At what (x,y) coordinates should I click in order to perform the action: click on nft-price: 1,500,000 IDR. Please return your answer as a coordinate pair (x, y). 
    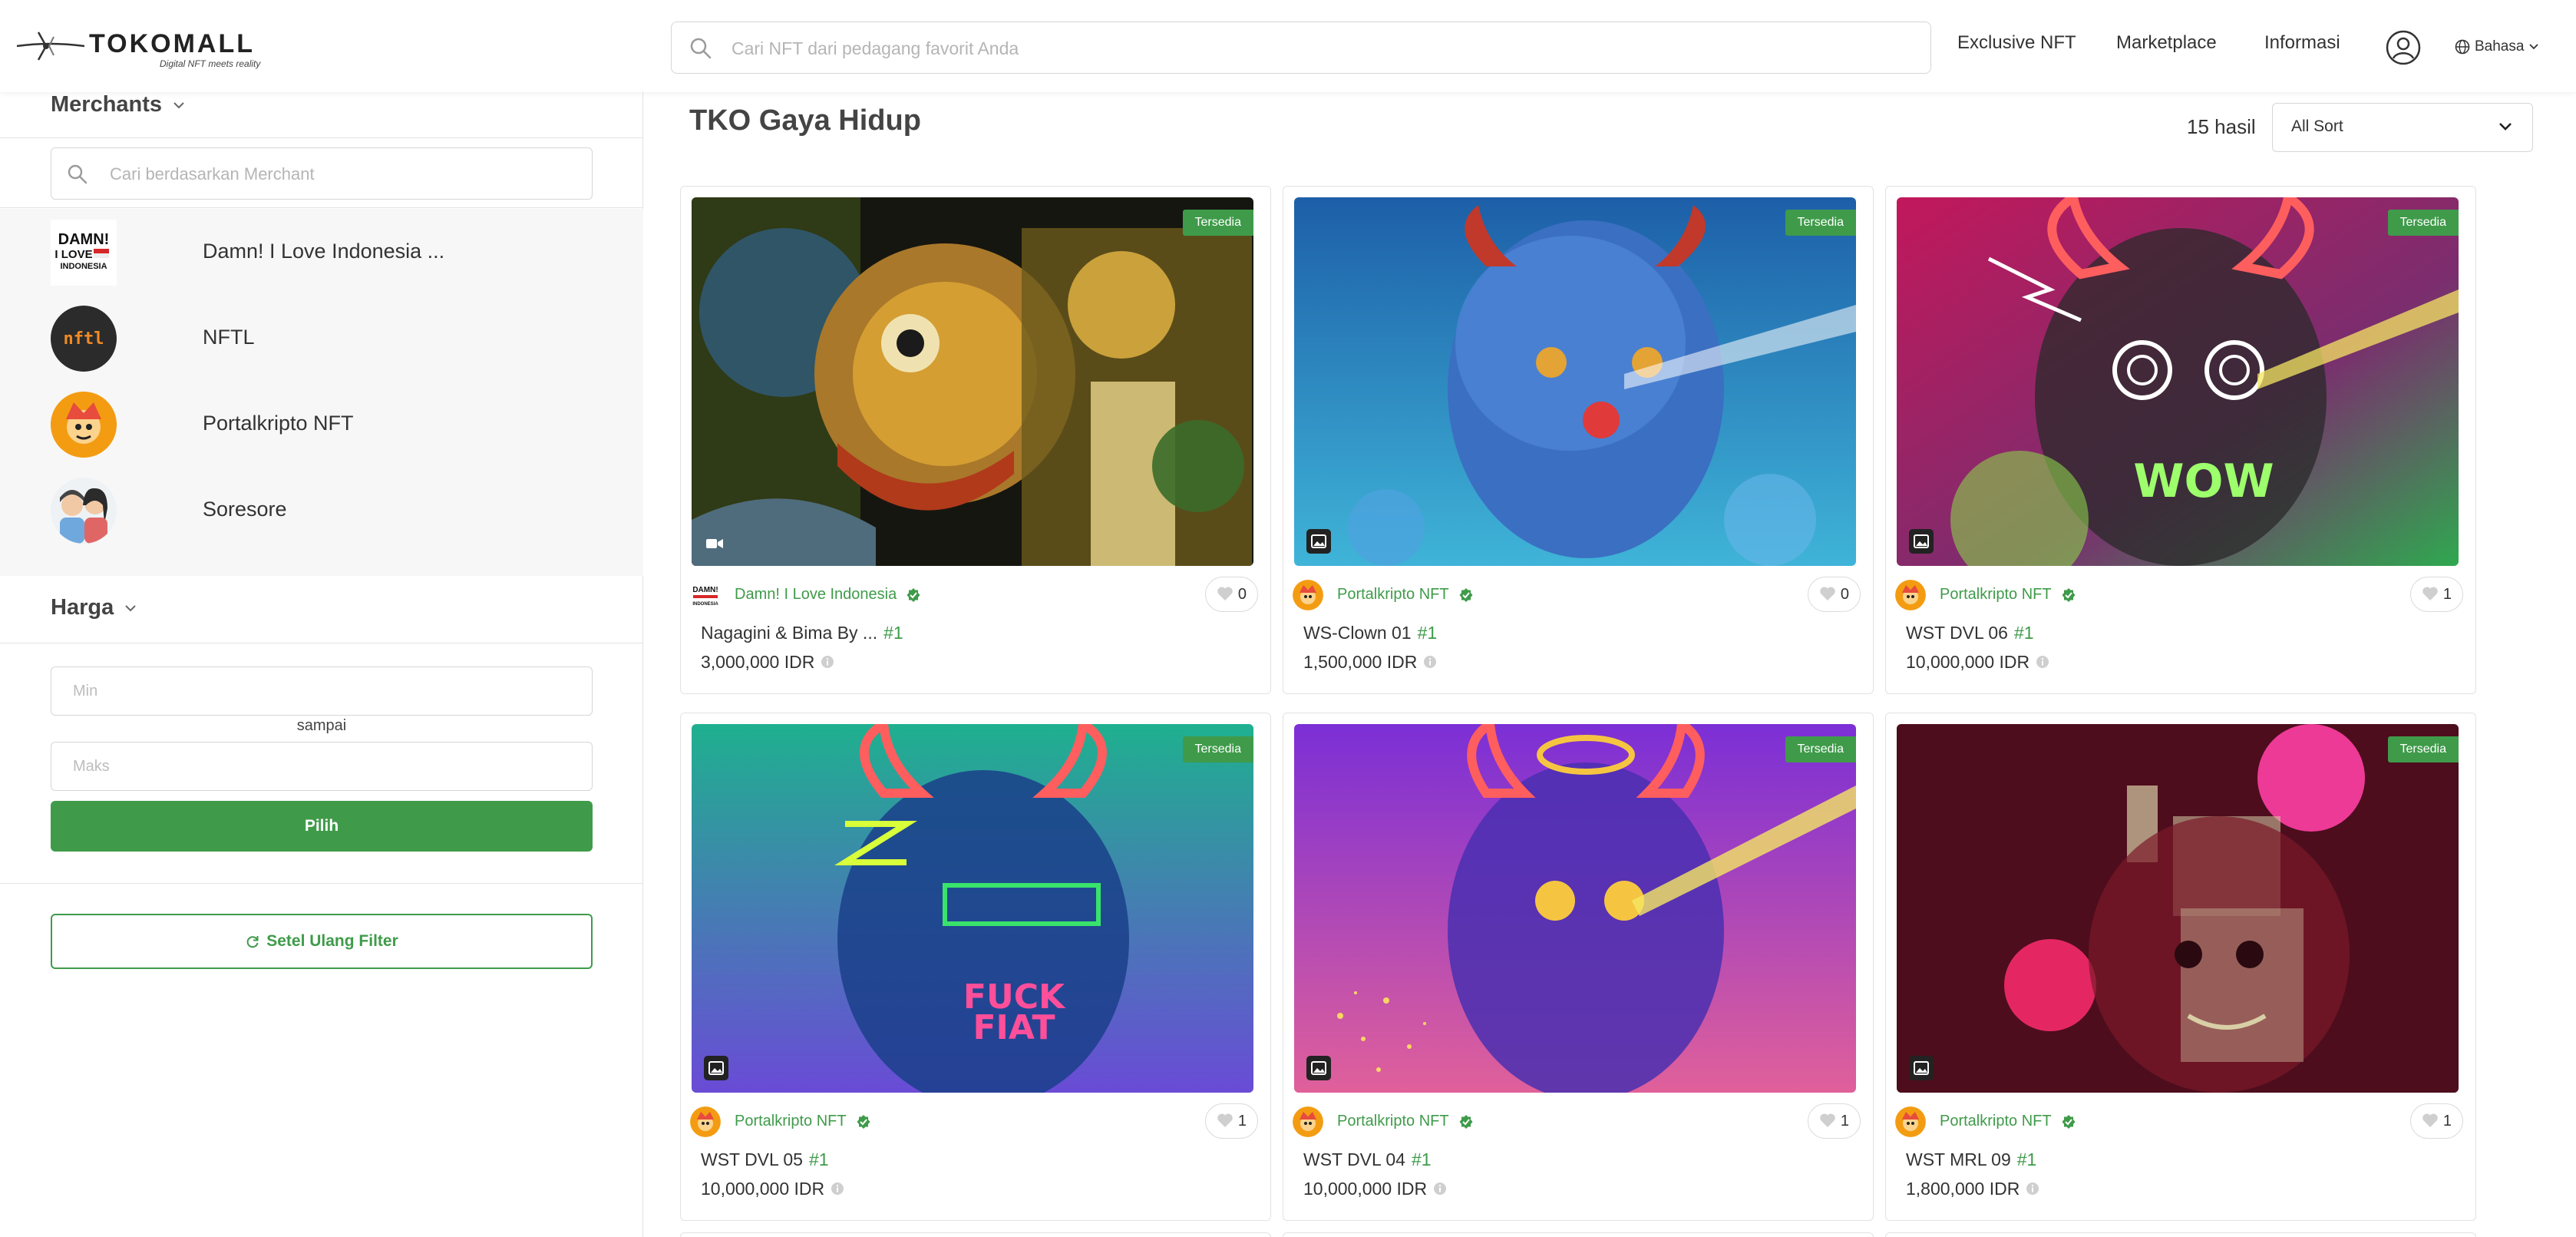
    Looking at the image, I should click on (1370, 663).